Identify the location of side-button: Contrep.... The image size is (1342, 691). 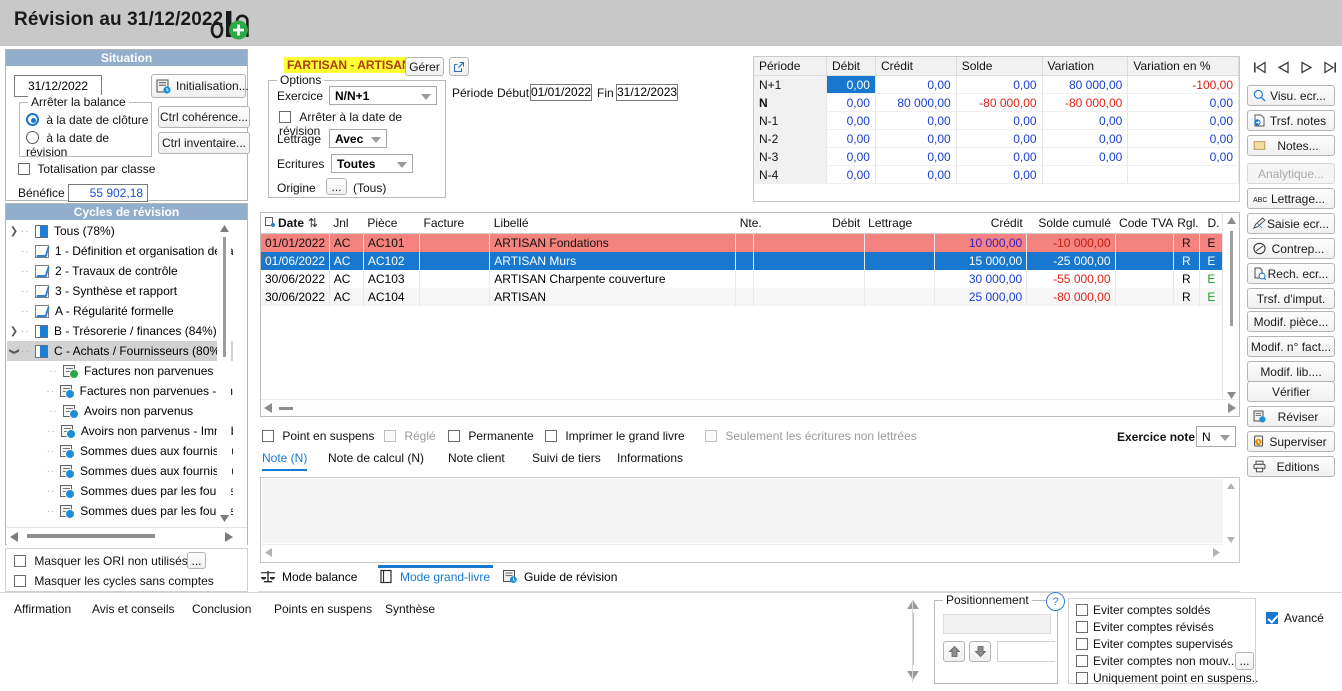
(1291, 248).